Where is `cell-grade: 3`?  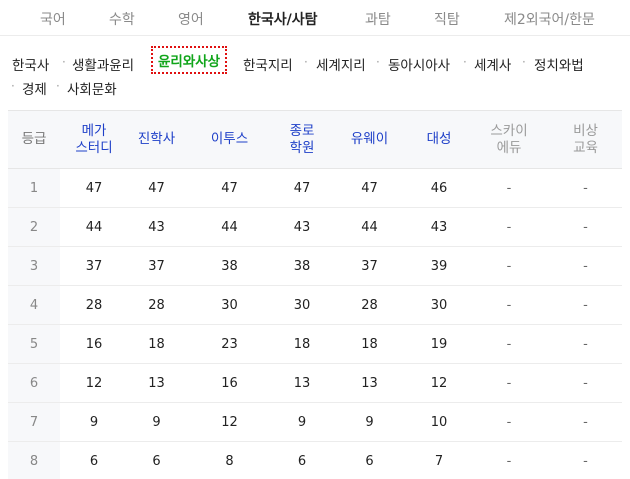
cell-grade: 3 is located at coordinates (34, 266).